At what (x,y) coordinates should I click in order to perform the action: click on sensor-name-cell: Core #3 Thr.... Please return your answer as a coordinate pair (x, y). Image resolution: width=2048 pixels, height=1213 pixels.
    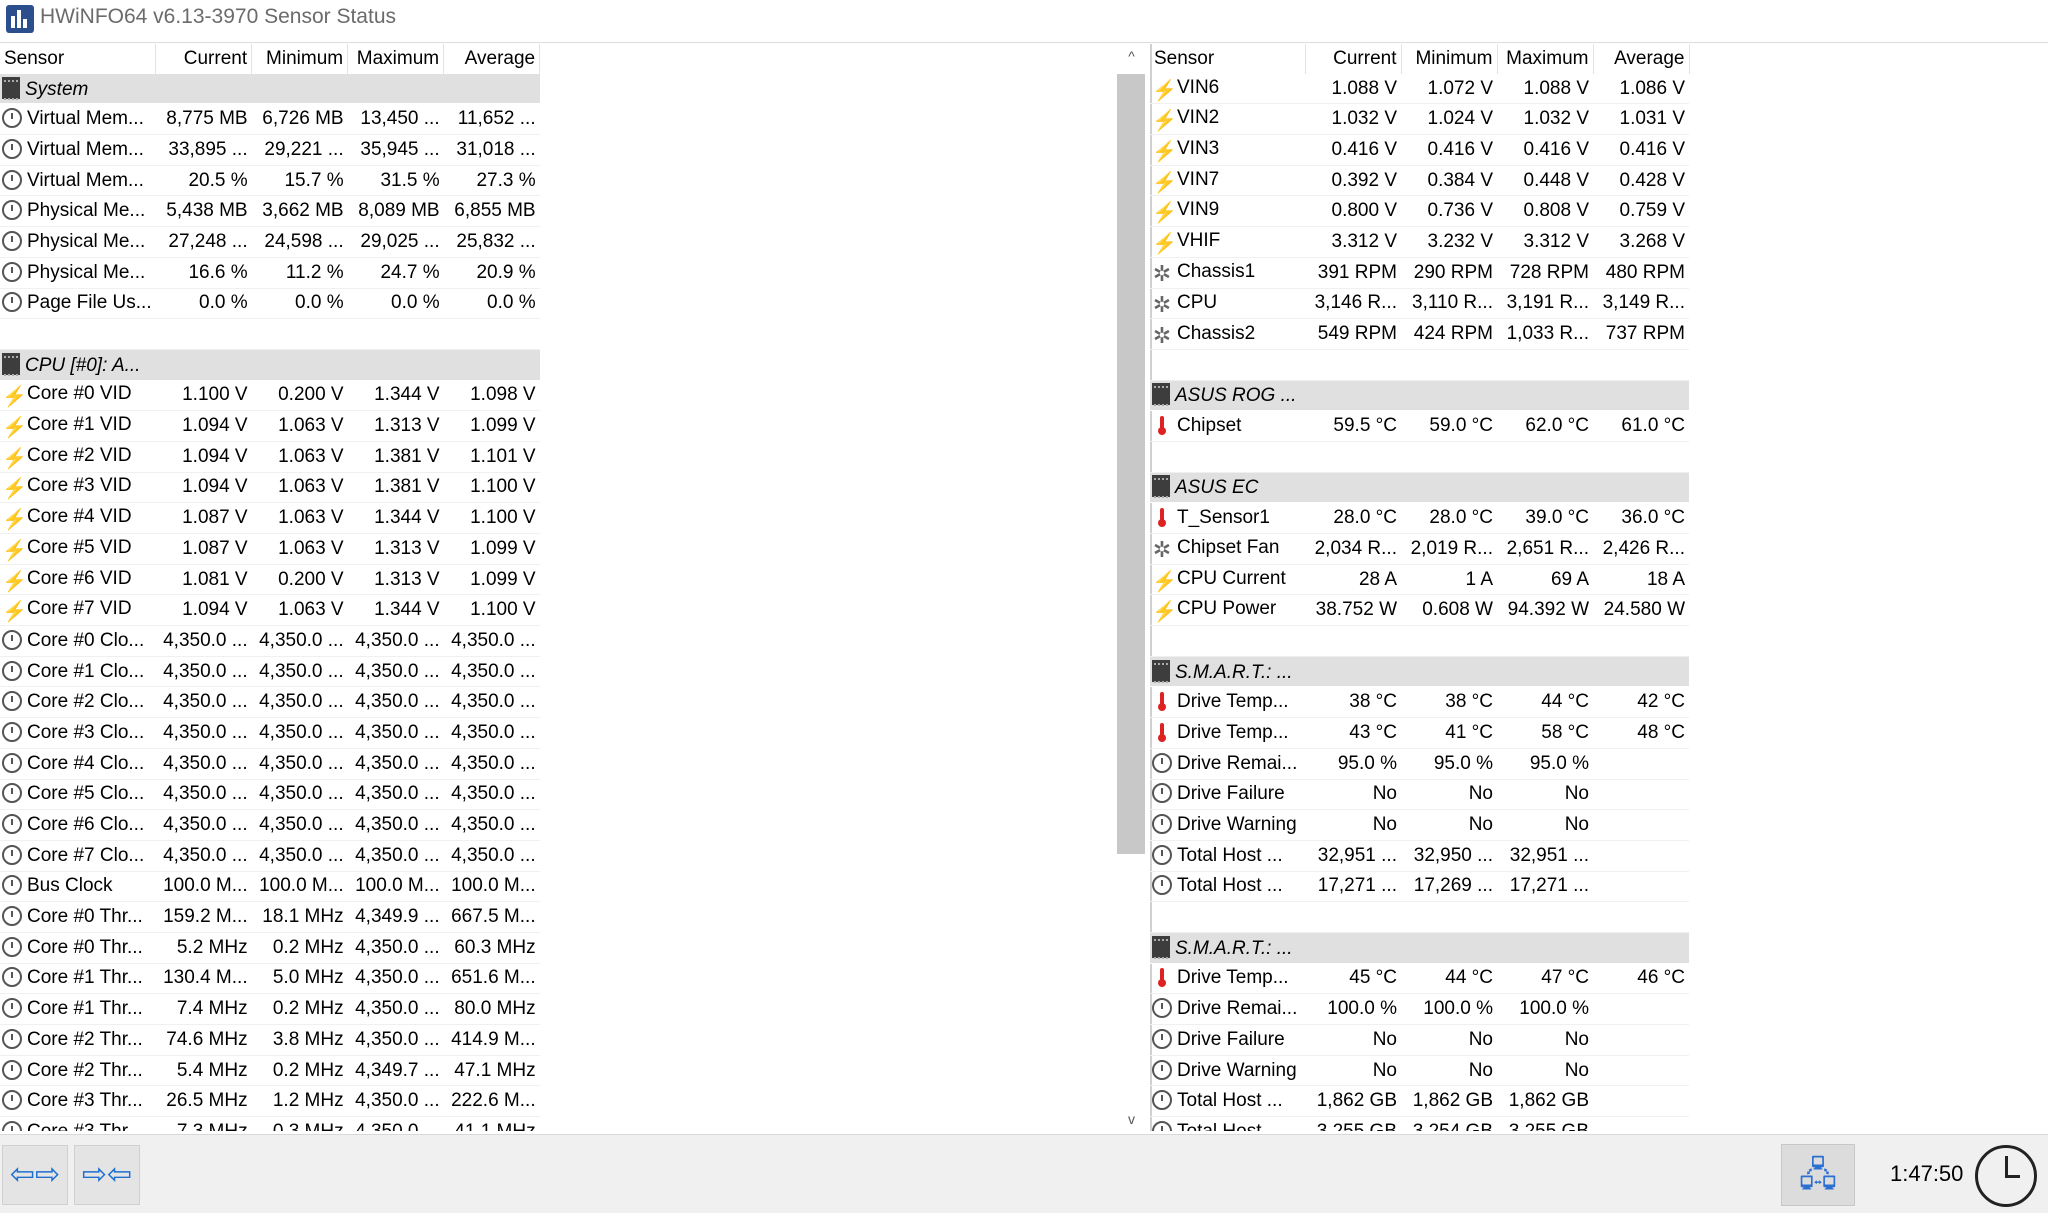
    Looking at the image, I should click on (78, 1101).